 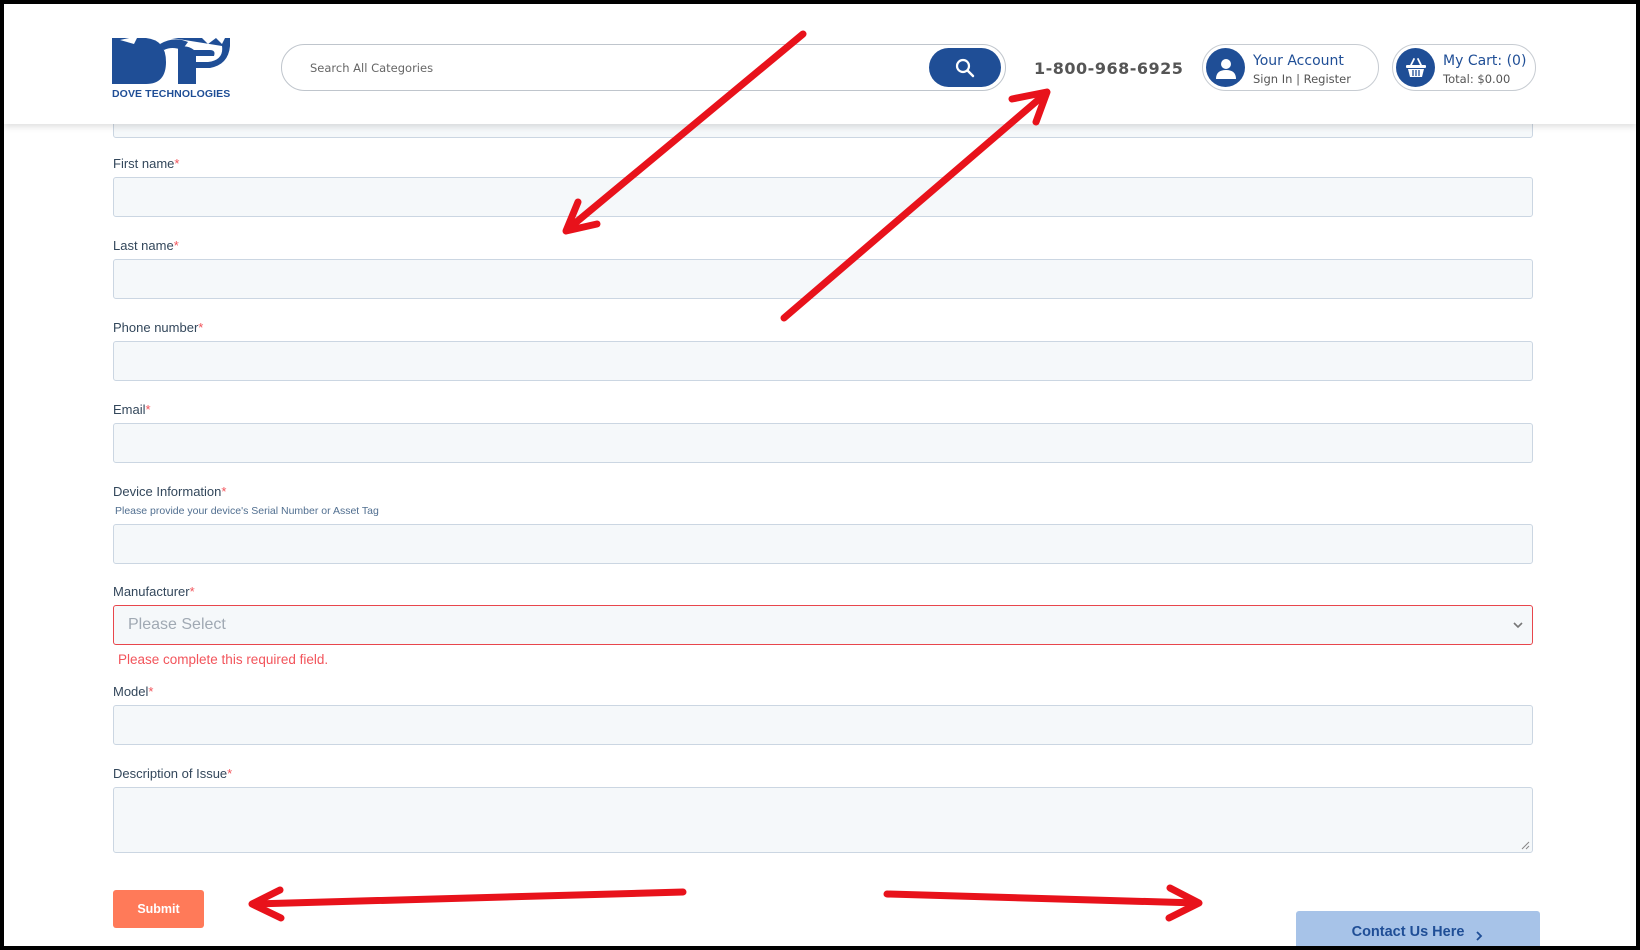 I want to click on model-label: Model*, so click(x=133, y=691).